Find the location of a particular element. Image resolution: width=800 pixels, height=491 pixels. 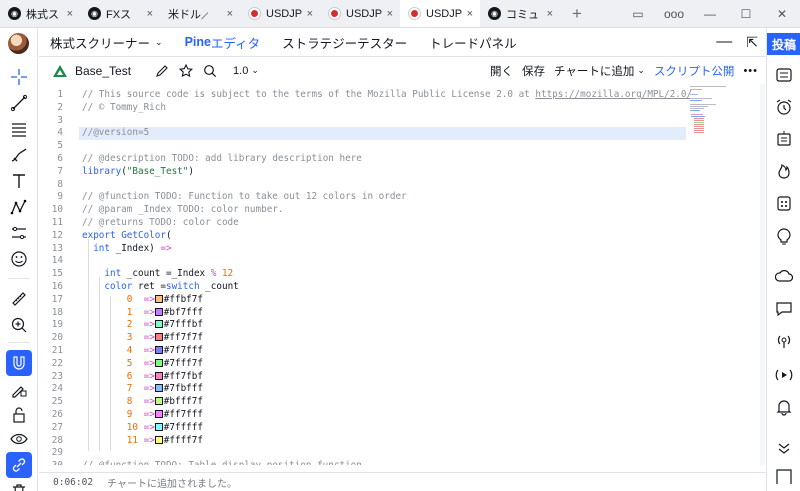

tab-trading-panel: トレードパネル is located at coordinates (473, 42).